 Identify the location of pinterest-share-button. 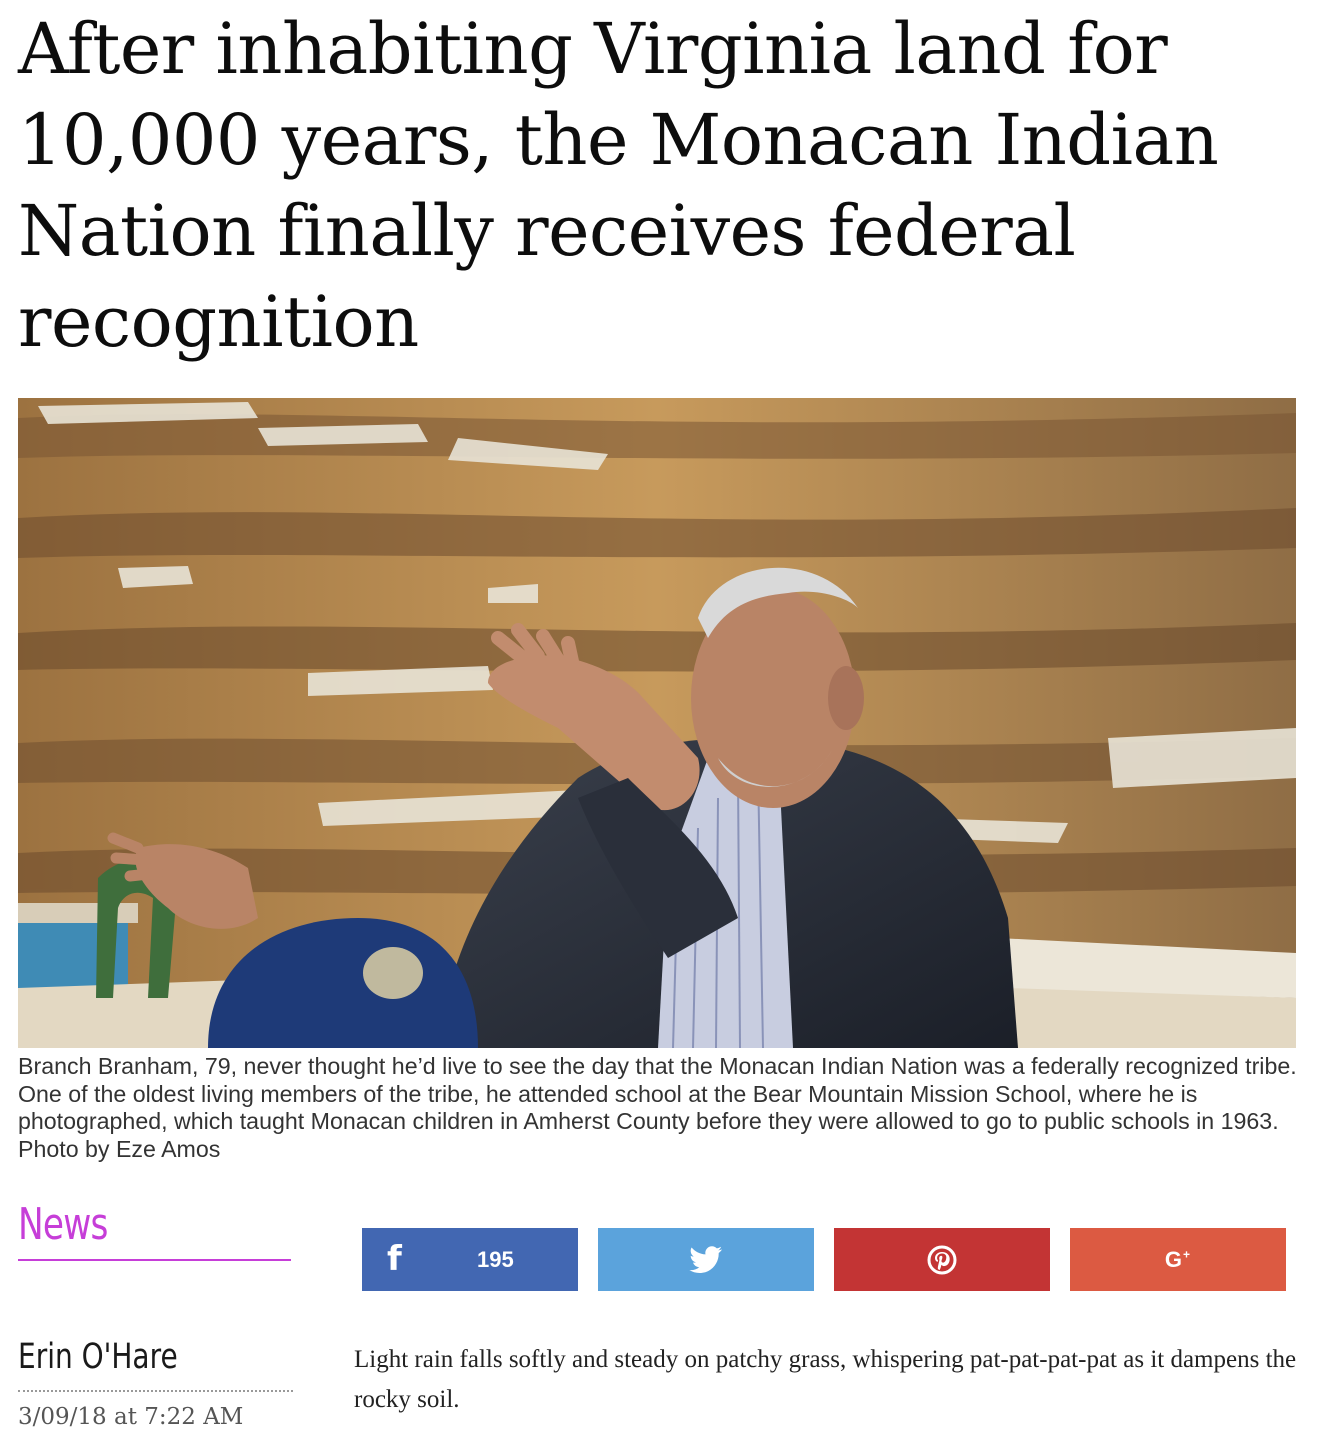
(942, 1259).